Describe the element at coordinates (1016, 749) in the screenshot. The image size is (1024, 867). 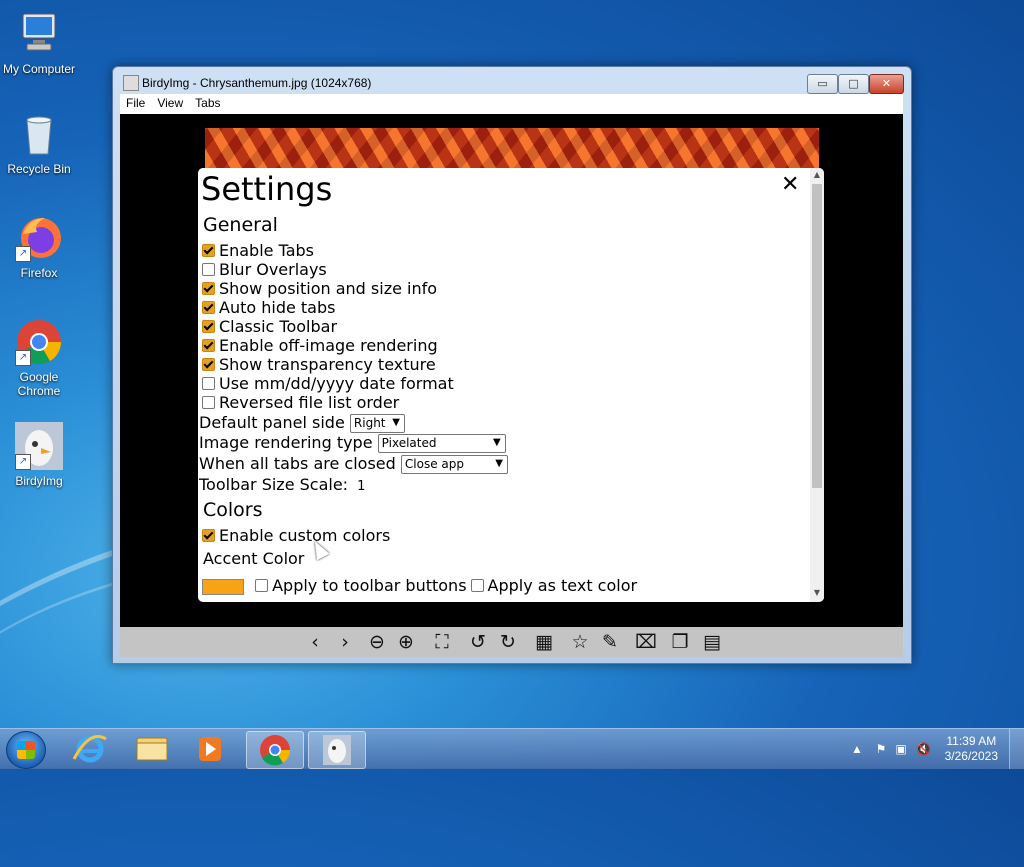
I see `show-desktop-button` at that location.